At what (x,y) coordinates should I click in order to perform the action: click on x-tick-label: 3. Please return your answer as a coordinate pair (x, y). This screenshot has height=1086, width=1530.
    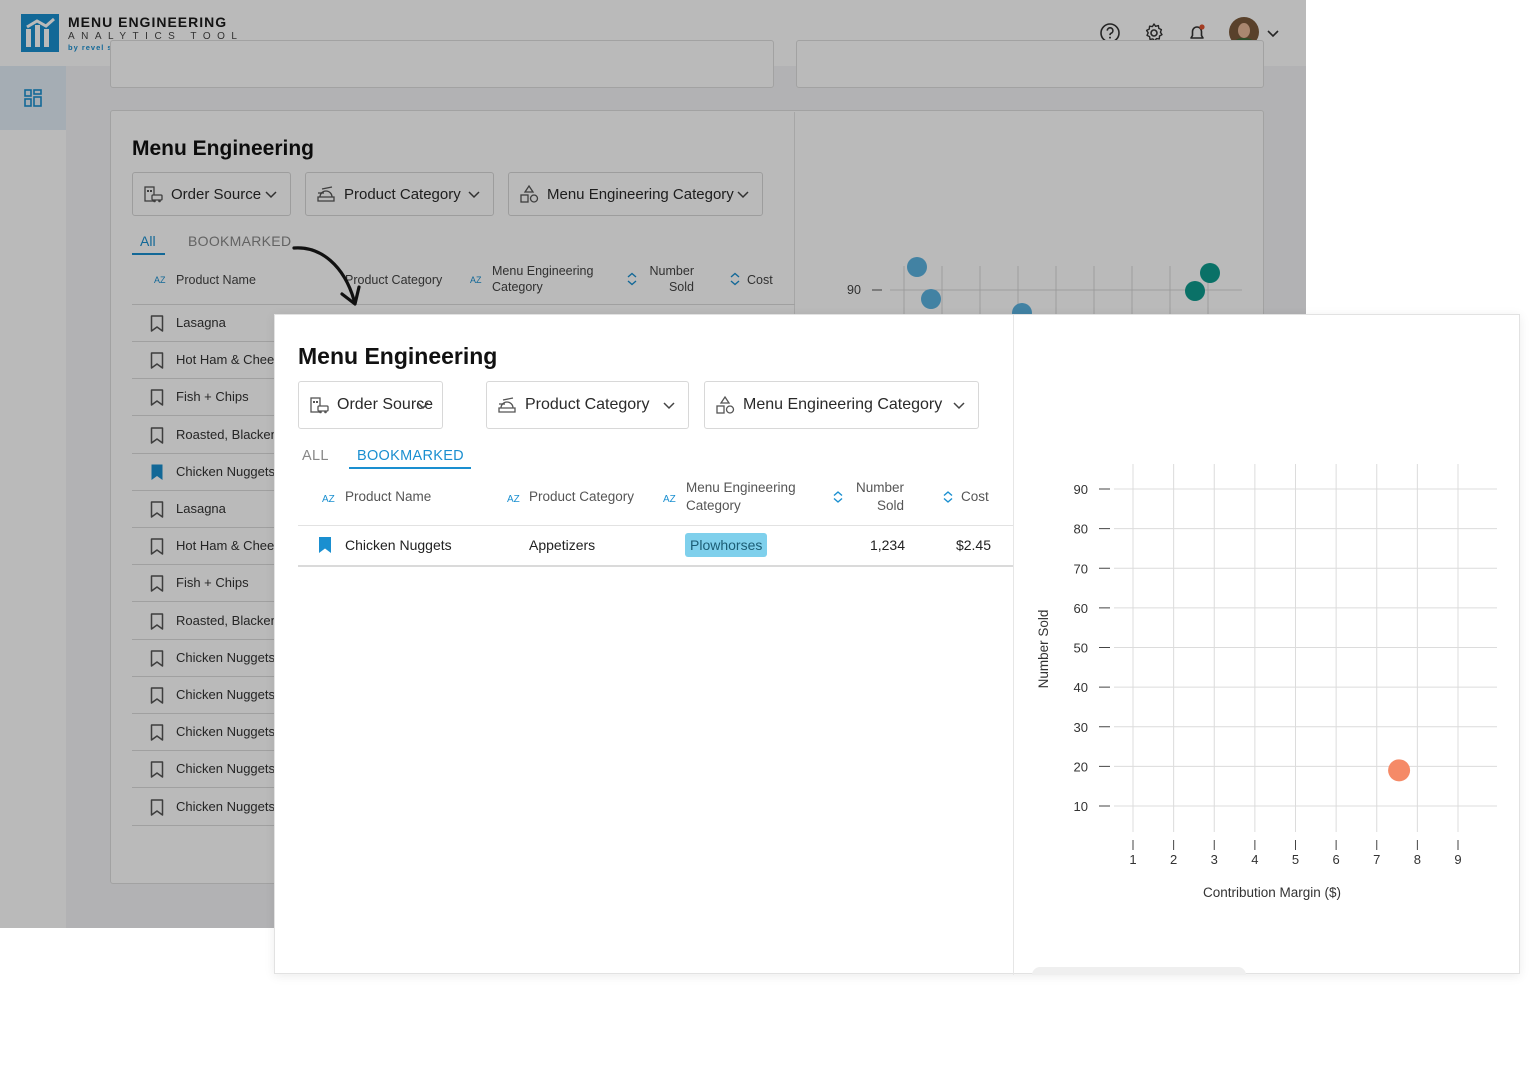
    Looking at the image, I should click on (1214, 859).